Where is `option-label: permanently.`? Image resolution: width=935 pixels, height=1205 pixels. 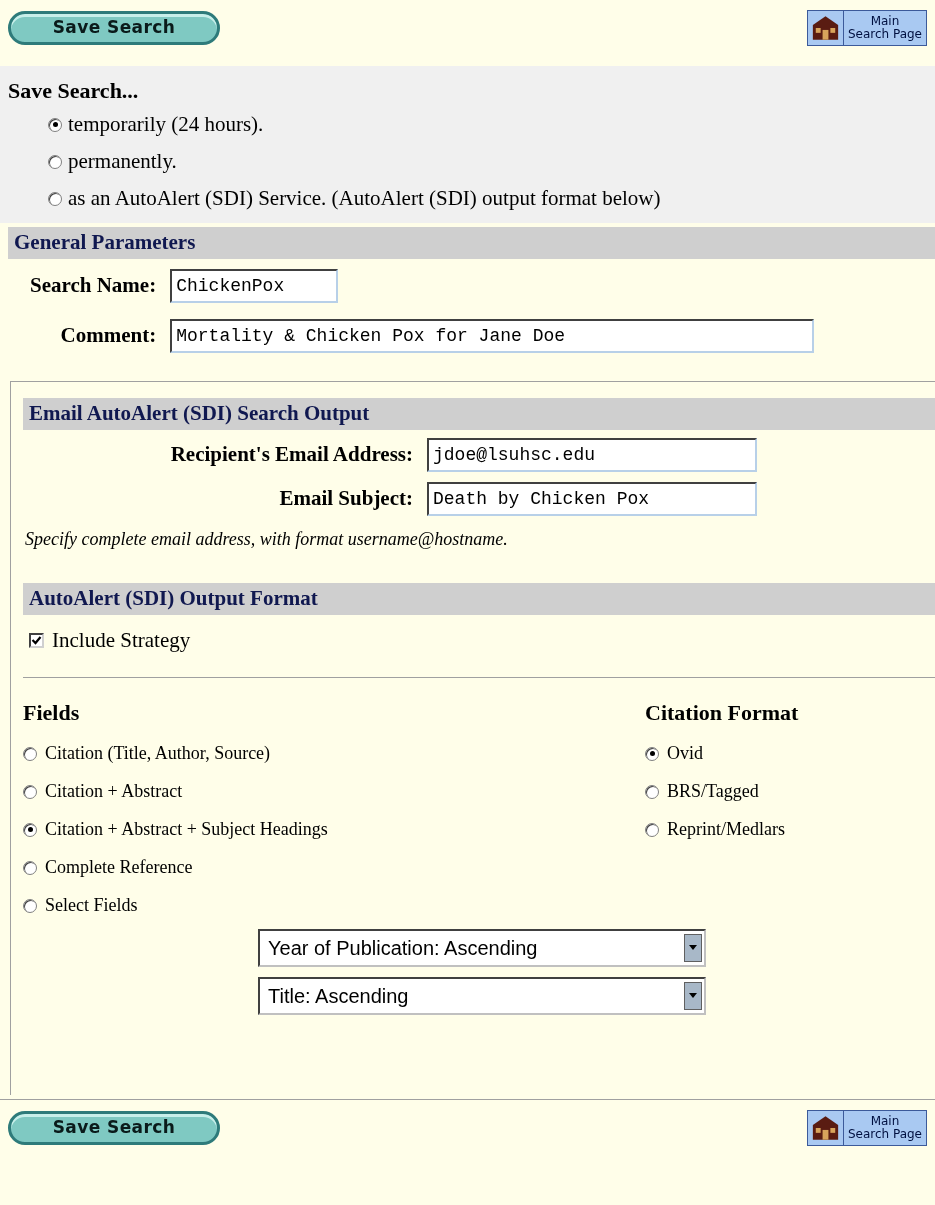 option-label: permanently. is located at coordinates (122, 161).